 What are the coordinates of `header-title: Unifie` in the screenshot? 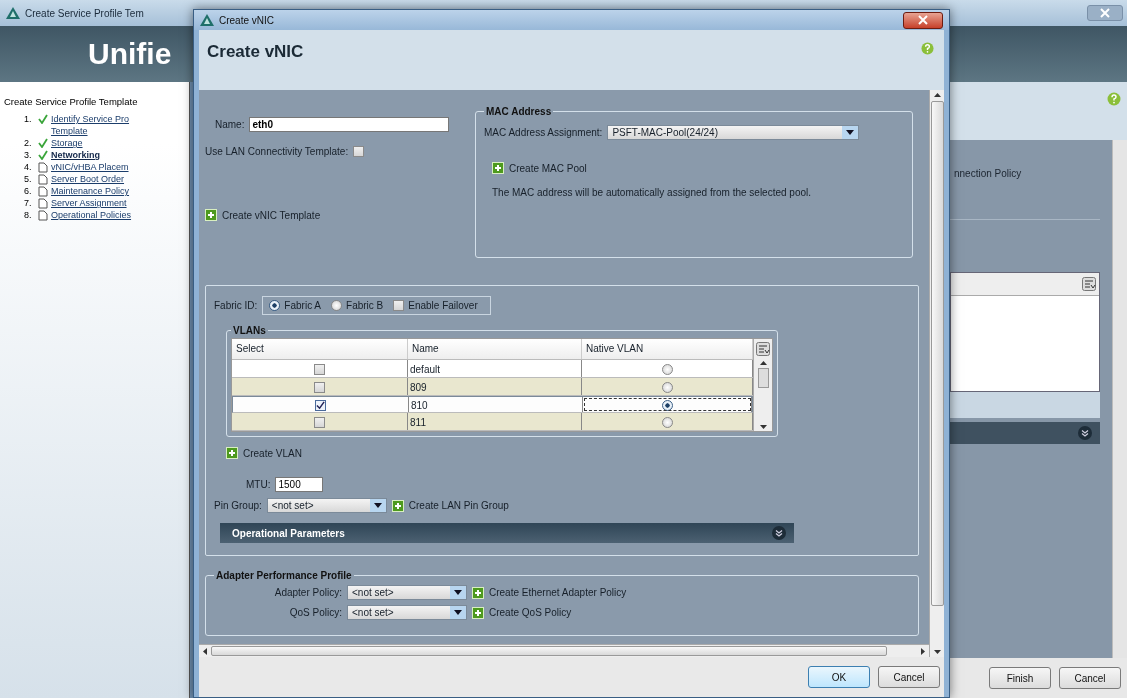 It's located at (130, 54).